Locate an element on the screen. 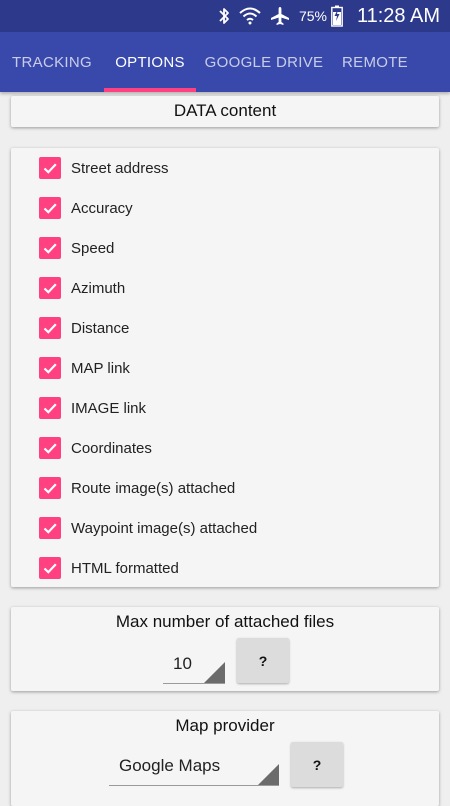 The width and height of the screenshot is (450, 806). tab-options: OPTIONS is located at coordinates (150, 62).